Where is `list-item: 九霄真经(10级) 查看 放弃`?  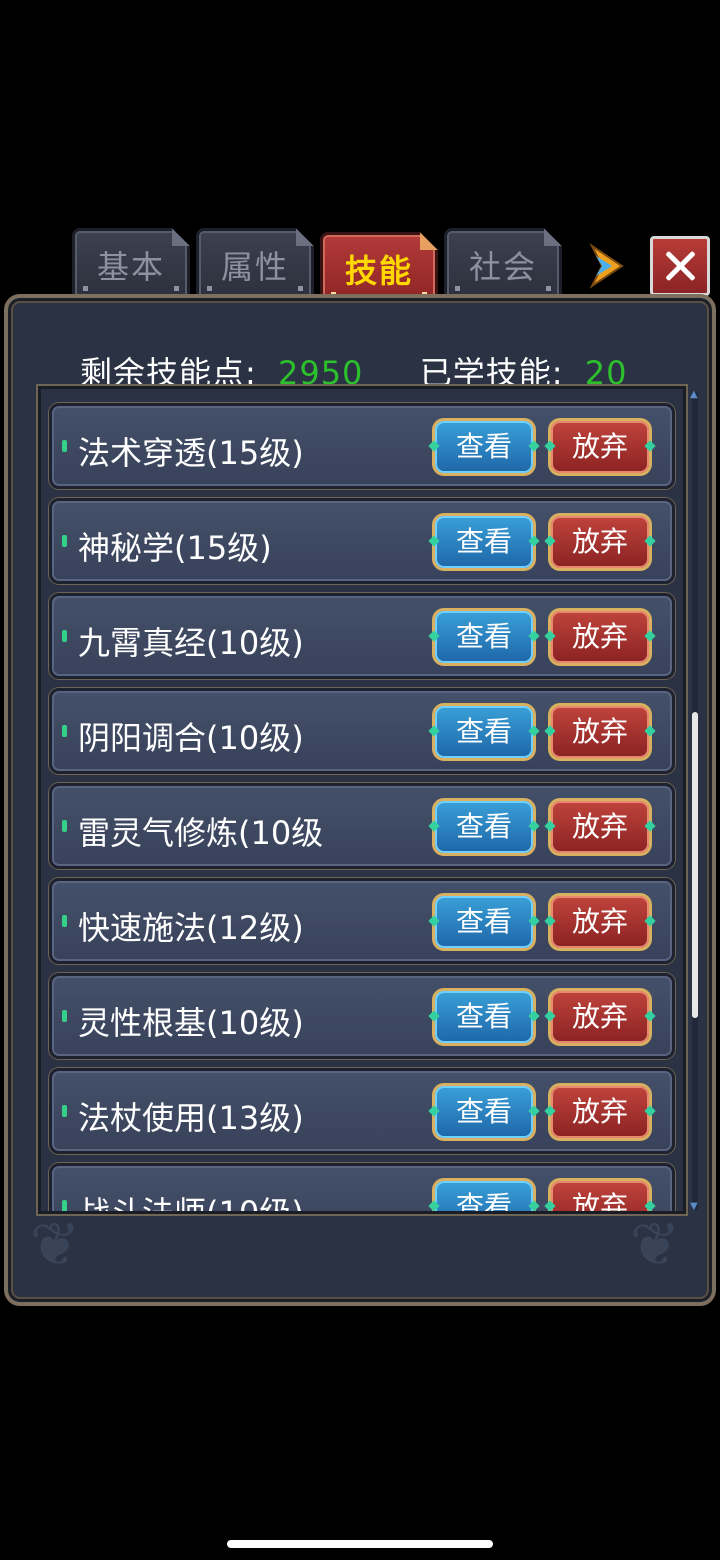 list-item: 九霄真经(10级) 查看 放弃 is located at coordinates (362, 636).